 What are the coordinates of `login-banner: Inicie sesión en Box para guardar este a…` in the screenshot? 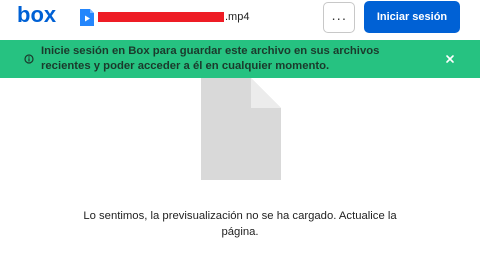 It's located at (240, 59).